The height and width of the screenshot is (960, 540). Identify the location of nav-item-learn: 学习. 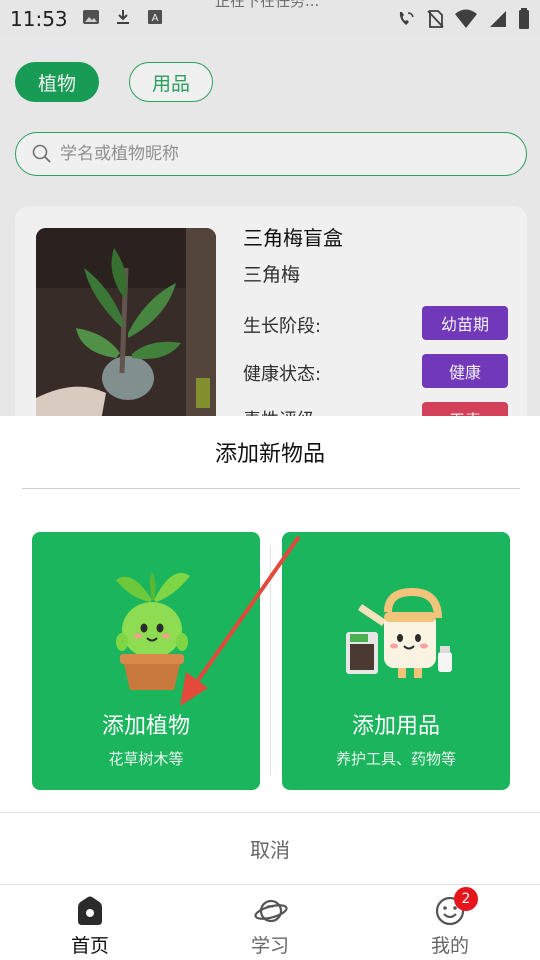
(270, 925).